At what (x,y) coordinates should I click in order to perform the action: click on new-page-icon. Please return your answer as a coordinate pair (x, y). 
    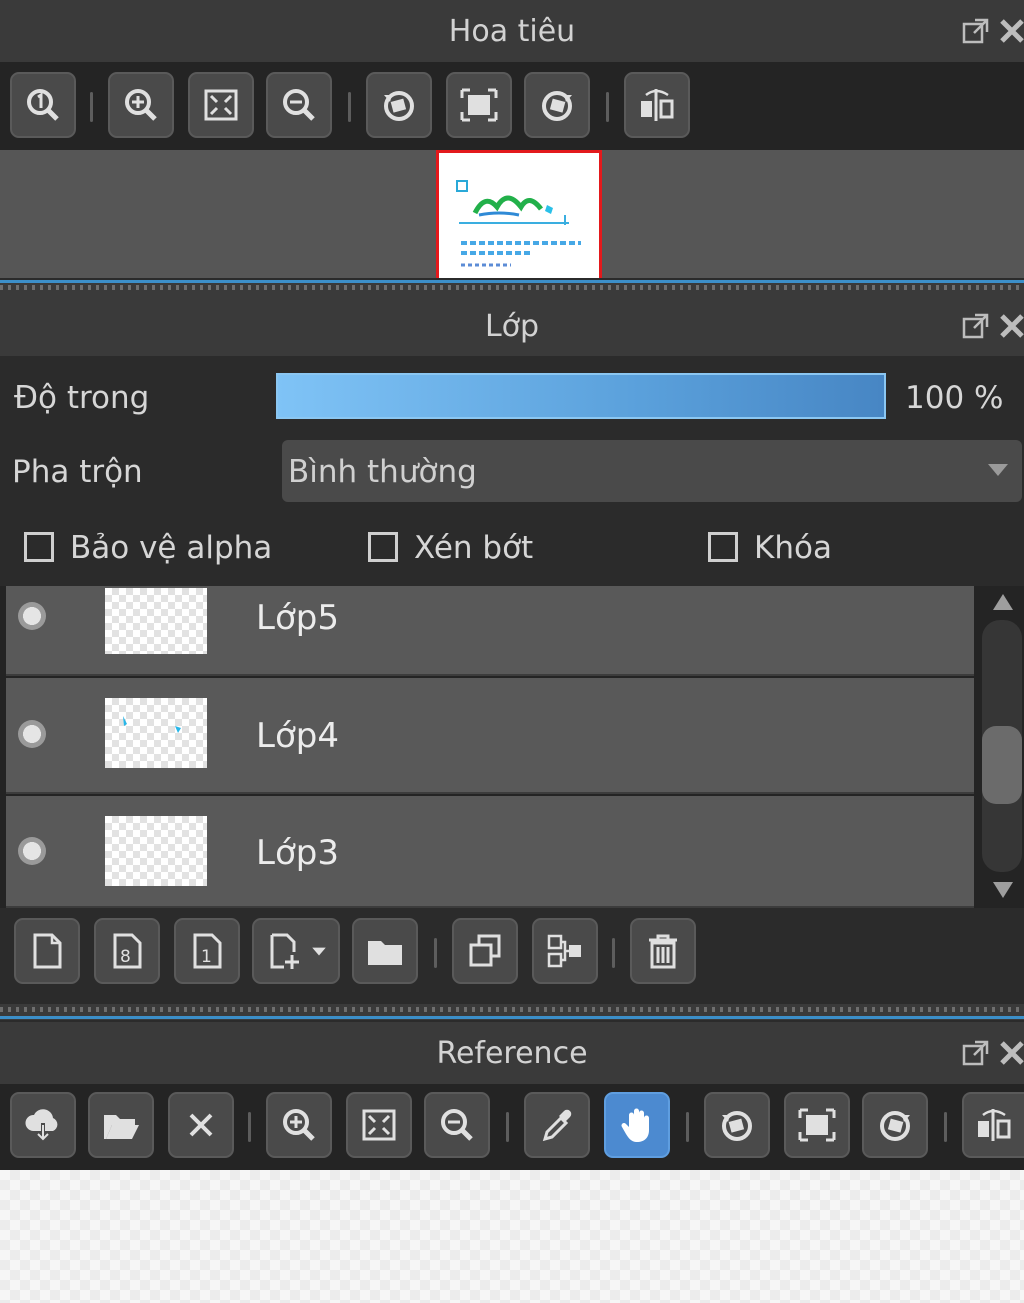
    Looking at the image, I should click on (47, 951).